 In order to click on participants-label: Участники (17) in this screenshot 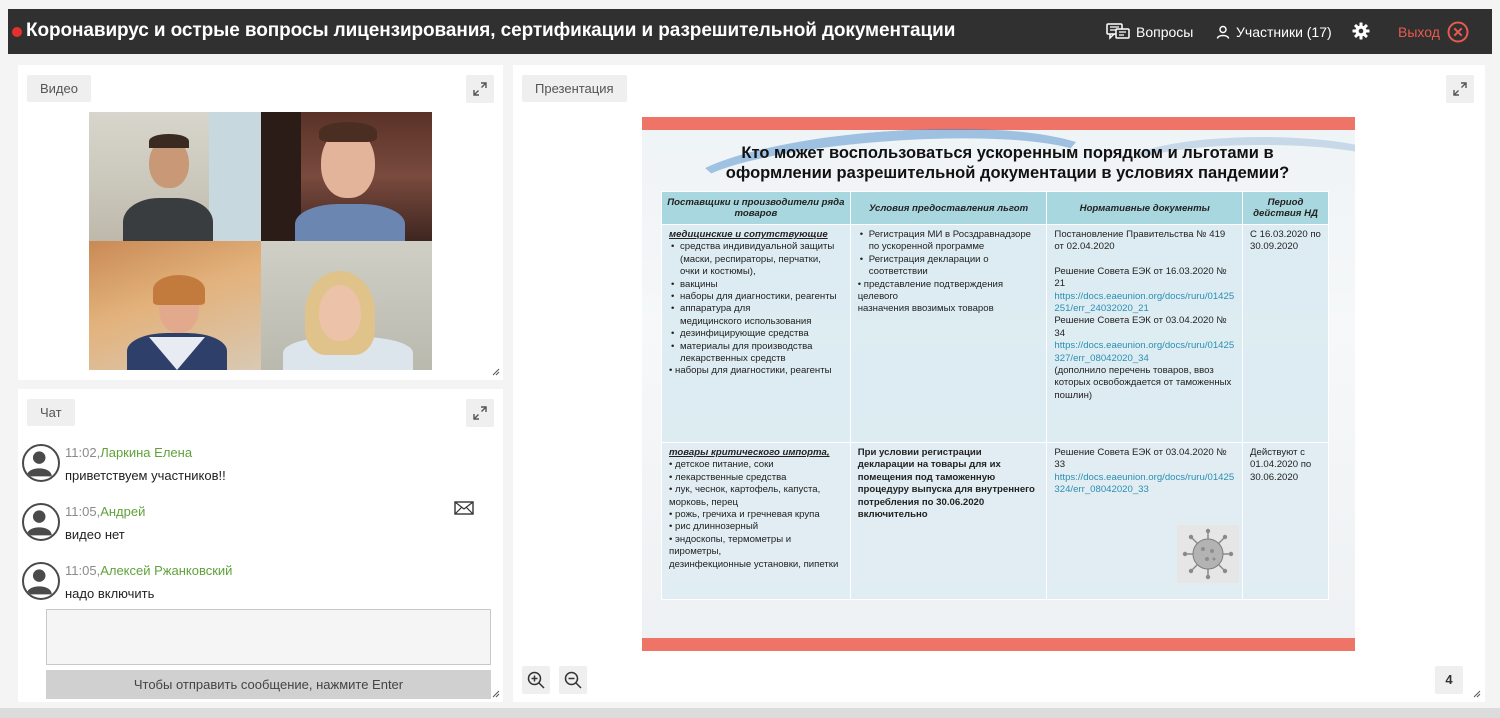, I will do `click(1284, 32)`.